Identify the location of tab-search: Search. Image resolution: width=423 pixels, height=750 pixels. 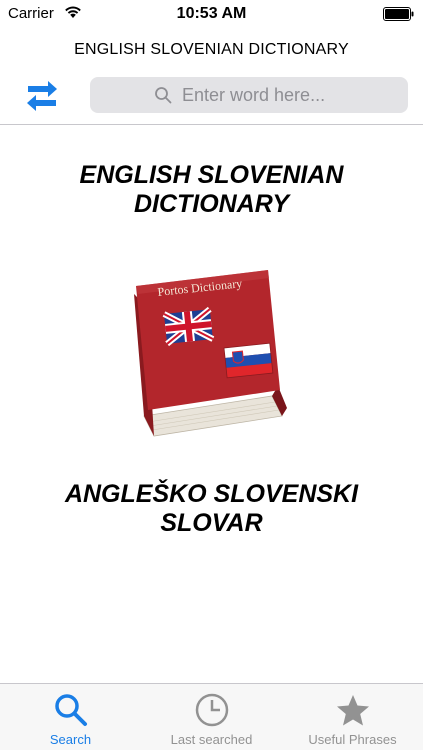
(70, 717).